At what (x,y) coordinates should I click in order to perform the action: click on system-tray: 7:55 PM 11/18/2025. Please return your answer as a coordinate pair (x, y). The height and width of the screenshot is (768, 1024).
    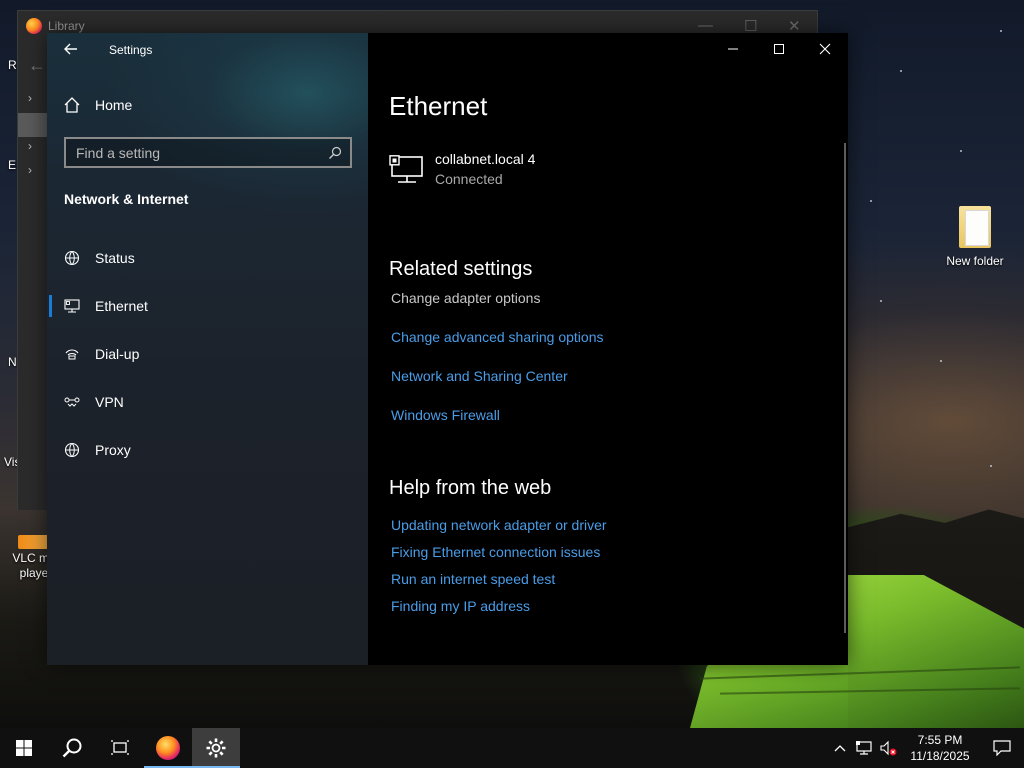
    Looking at the image, I should click on (926, 748).